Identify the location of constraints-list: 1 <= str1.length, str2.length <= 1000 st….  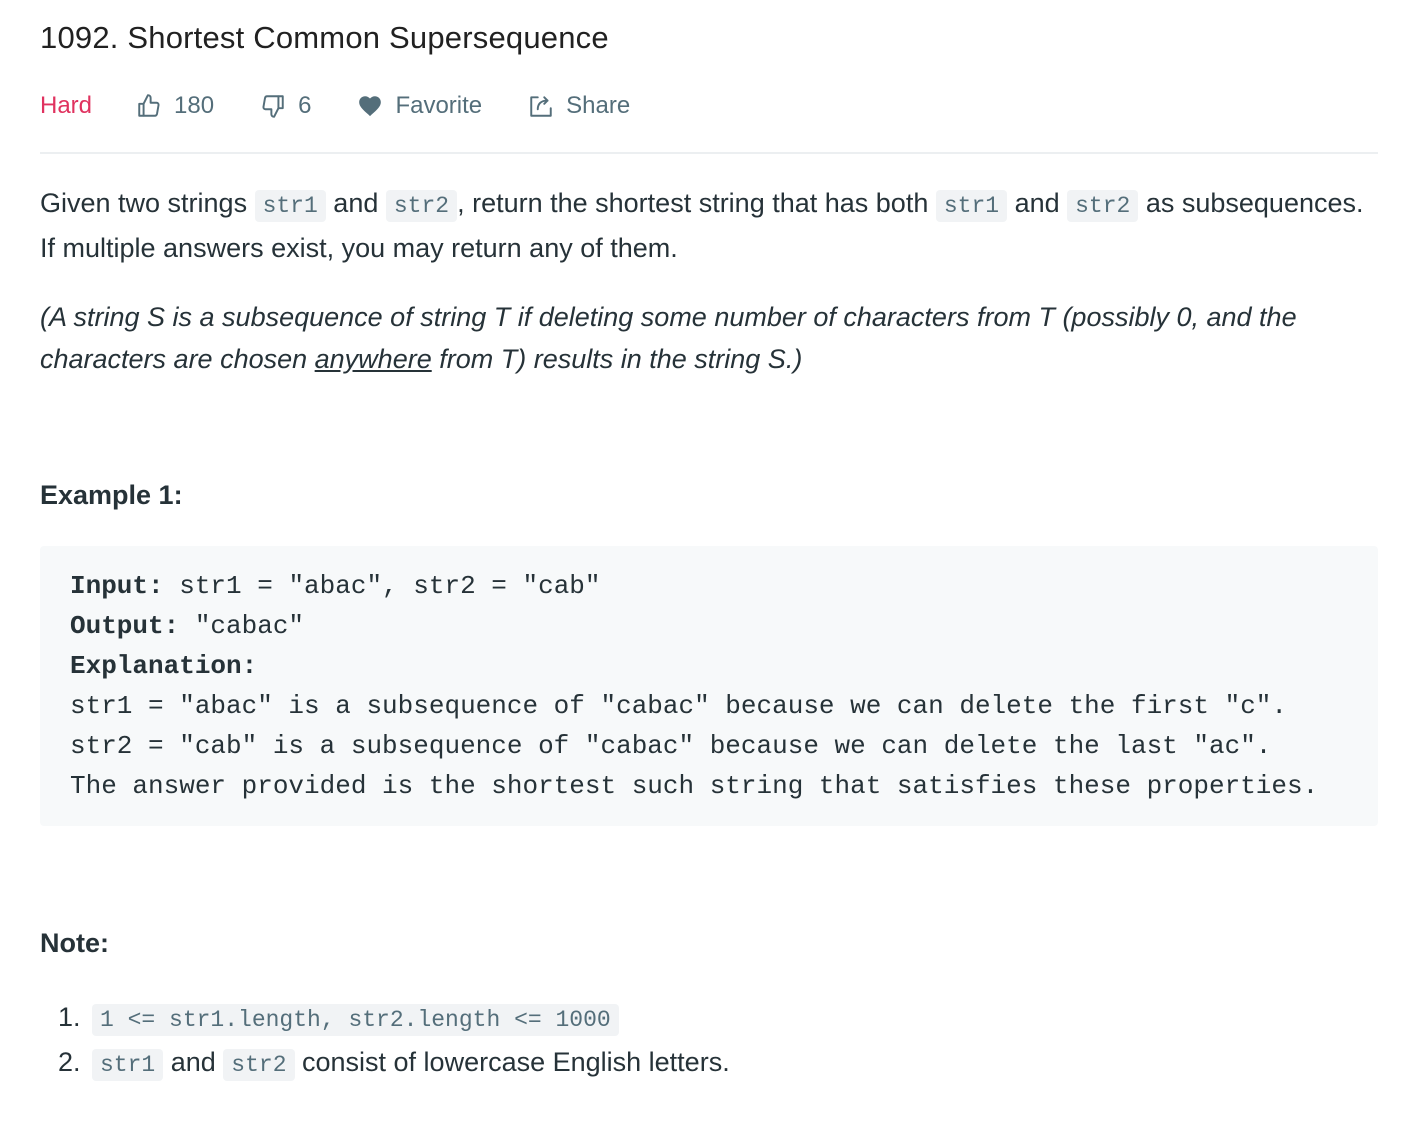
(385, 1041).